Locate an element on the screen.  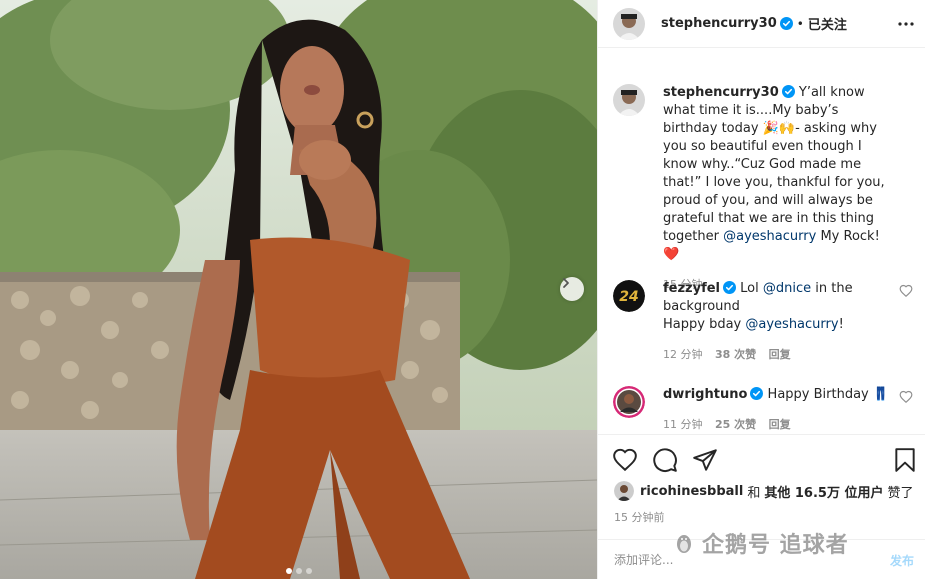
likes-summary: ricohinesbball 和 其他 16.5万 位用户 赞了 is located at coordinates (764, 491).